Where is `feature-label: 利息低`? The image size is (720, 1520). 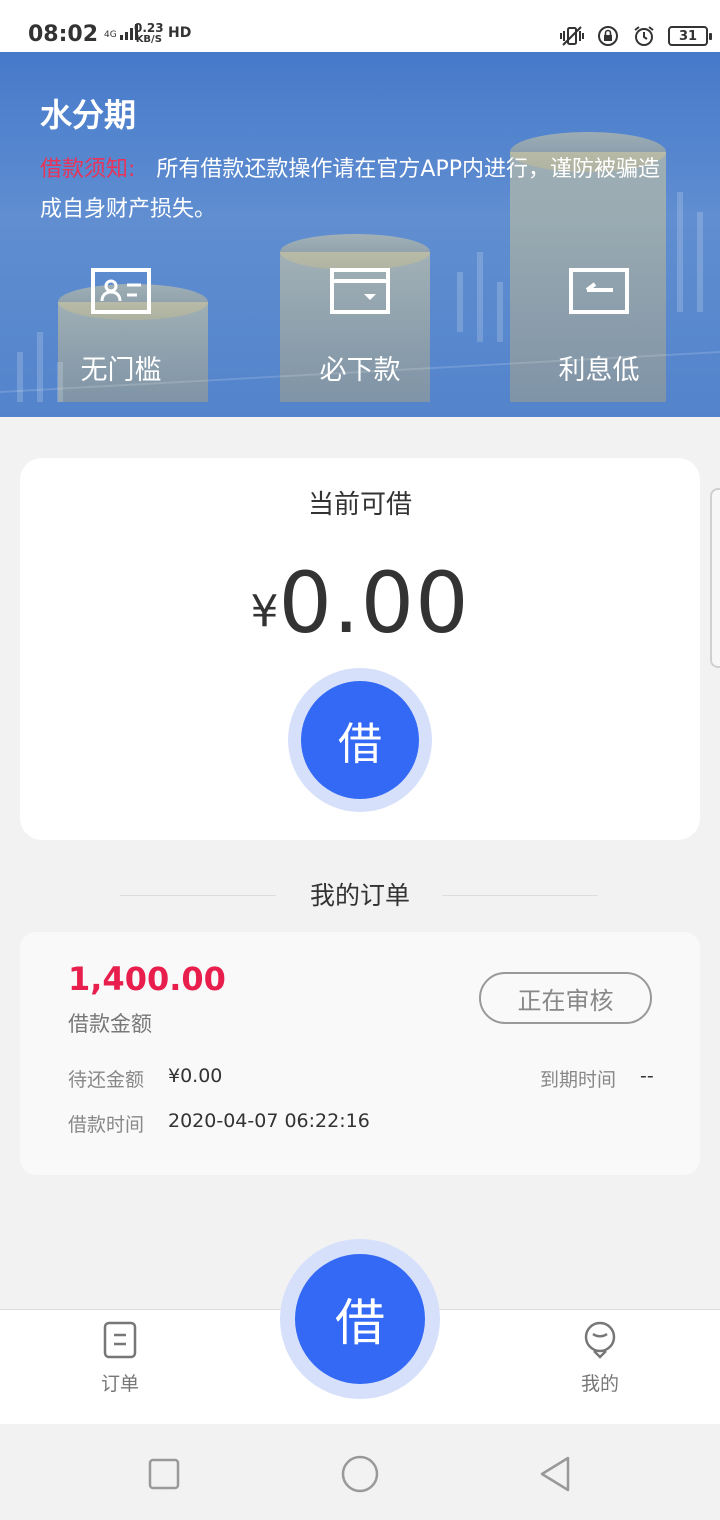 feature-label: 利息低 is located at coordinates (599, 370).